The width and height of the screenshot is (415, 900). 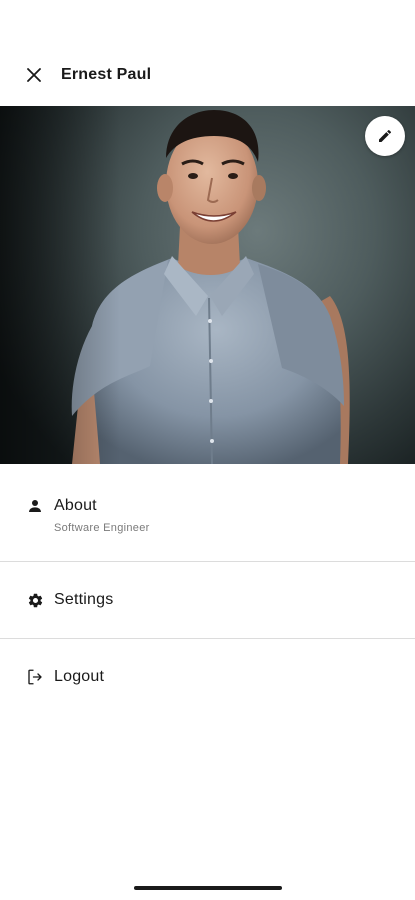 What do you see at coordinates (35, 506) in the screenshot?
I see `person-icon` at bounding box center [35, 506].